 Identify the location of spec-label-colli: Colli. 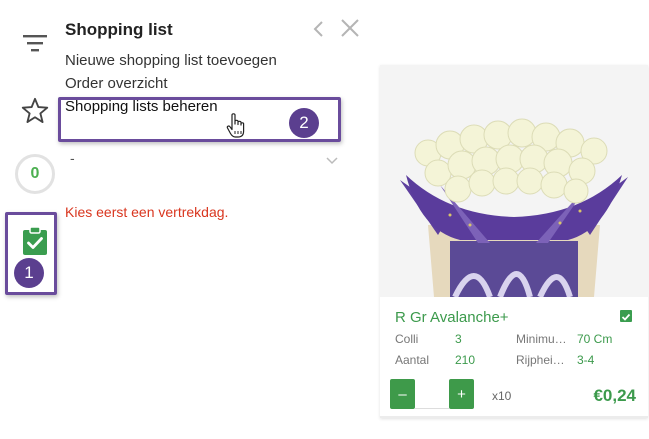
(407, 339).